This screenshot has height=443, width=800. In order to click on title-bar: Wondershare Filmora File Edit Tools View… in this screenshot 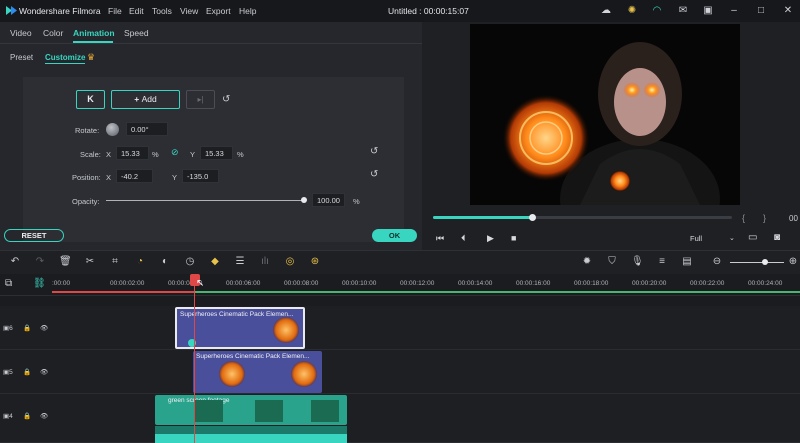, I will do `click(400, 11)`.